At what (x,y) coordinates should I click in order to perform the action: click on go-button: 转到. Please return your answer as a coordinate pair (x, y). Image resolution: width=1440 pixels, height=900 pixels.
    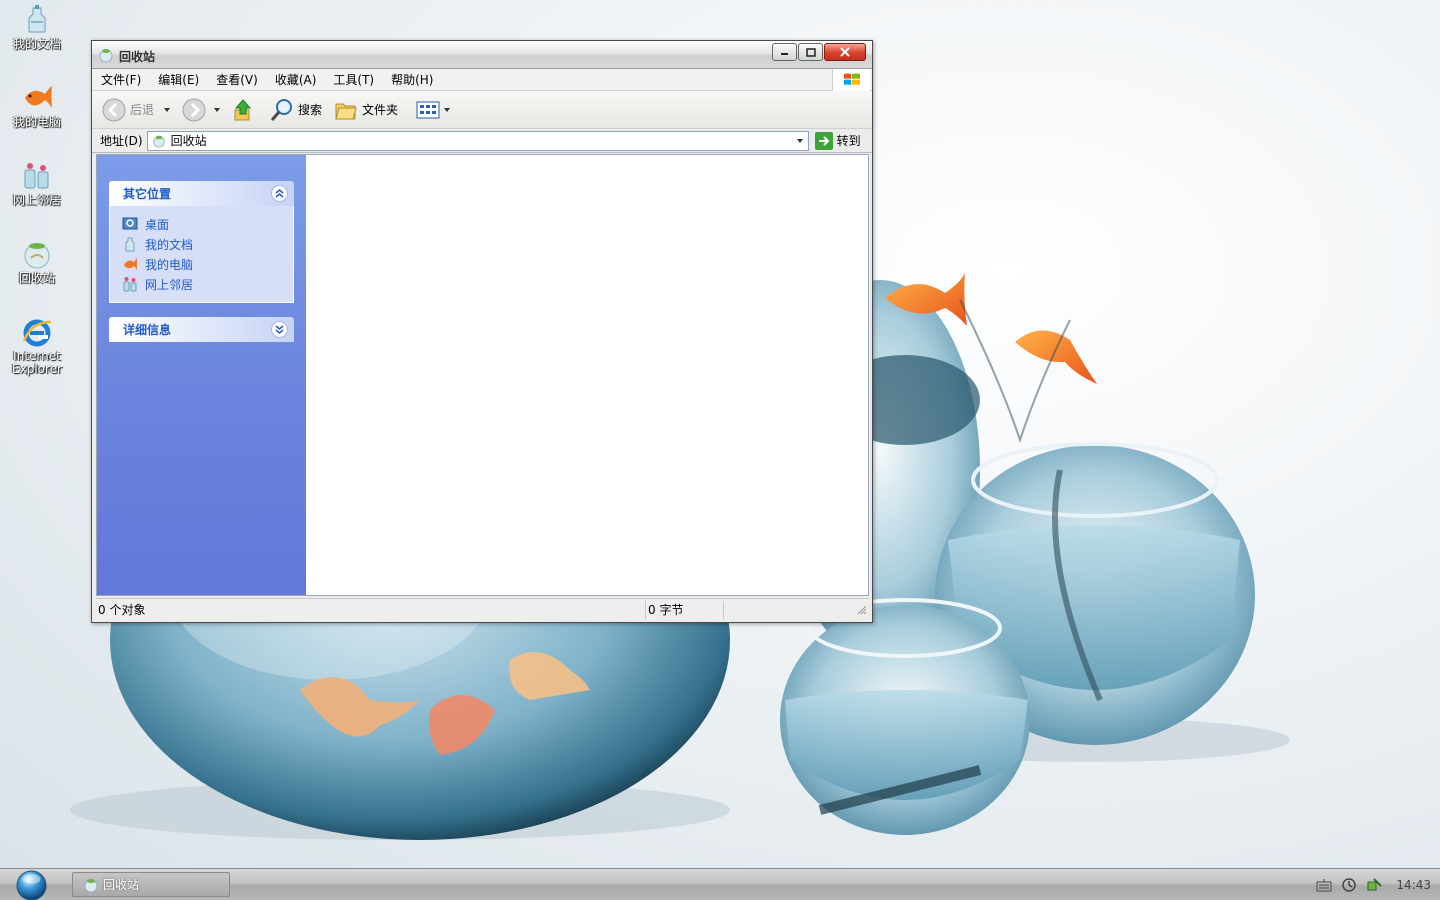
    Looking at the image, I should click on (837, 140).